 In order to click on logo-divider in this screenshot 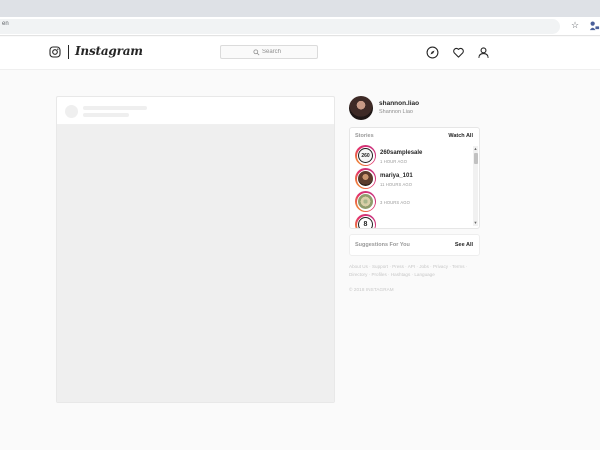, I will do `click(68, 52)`.